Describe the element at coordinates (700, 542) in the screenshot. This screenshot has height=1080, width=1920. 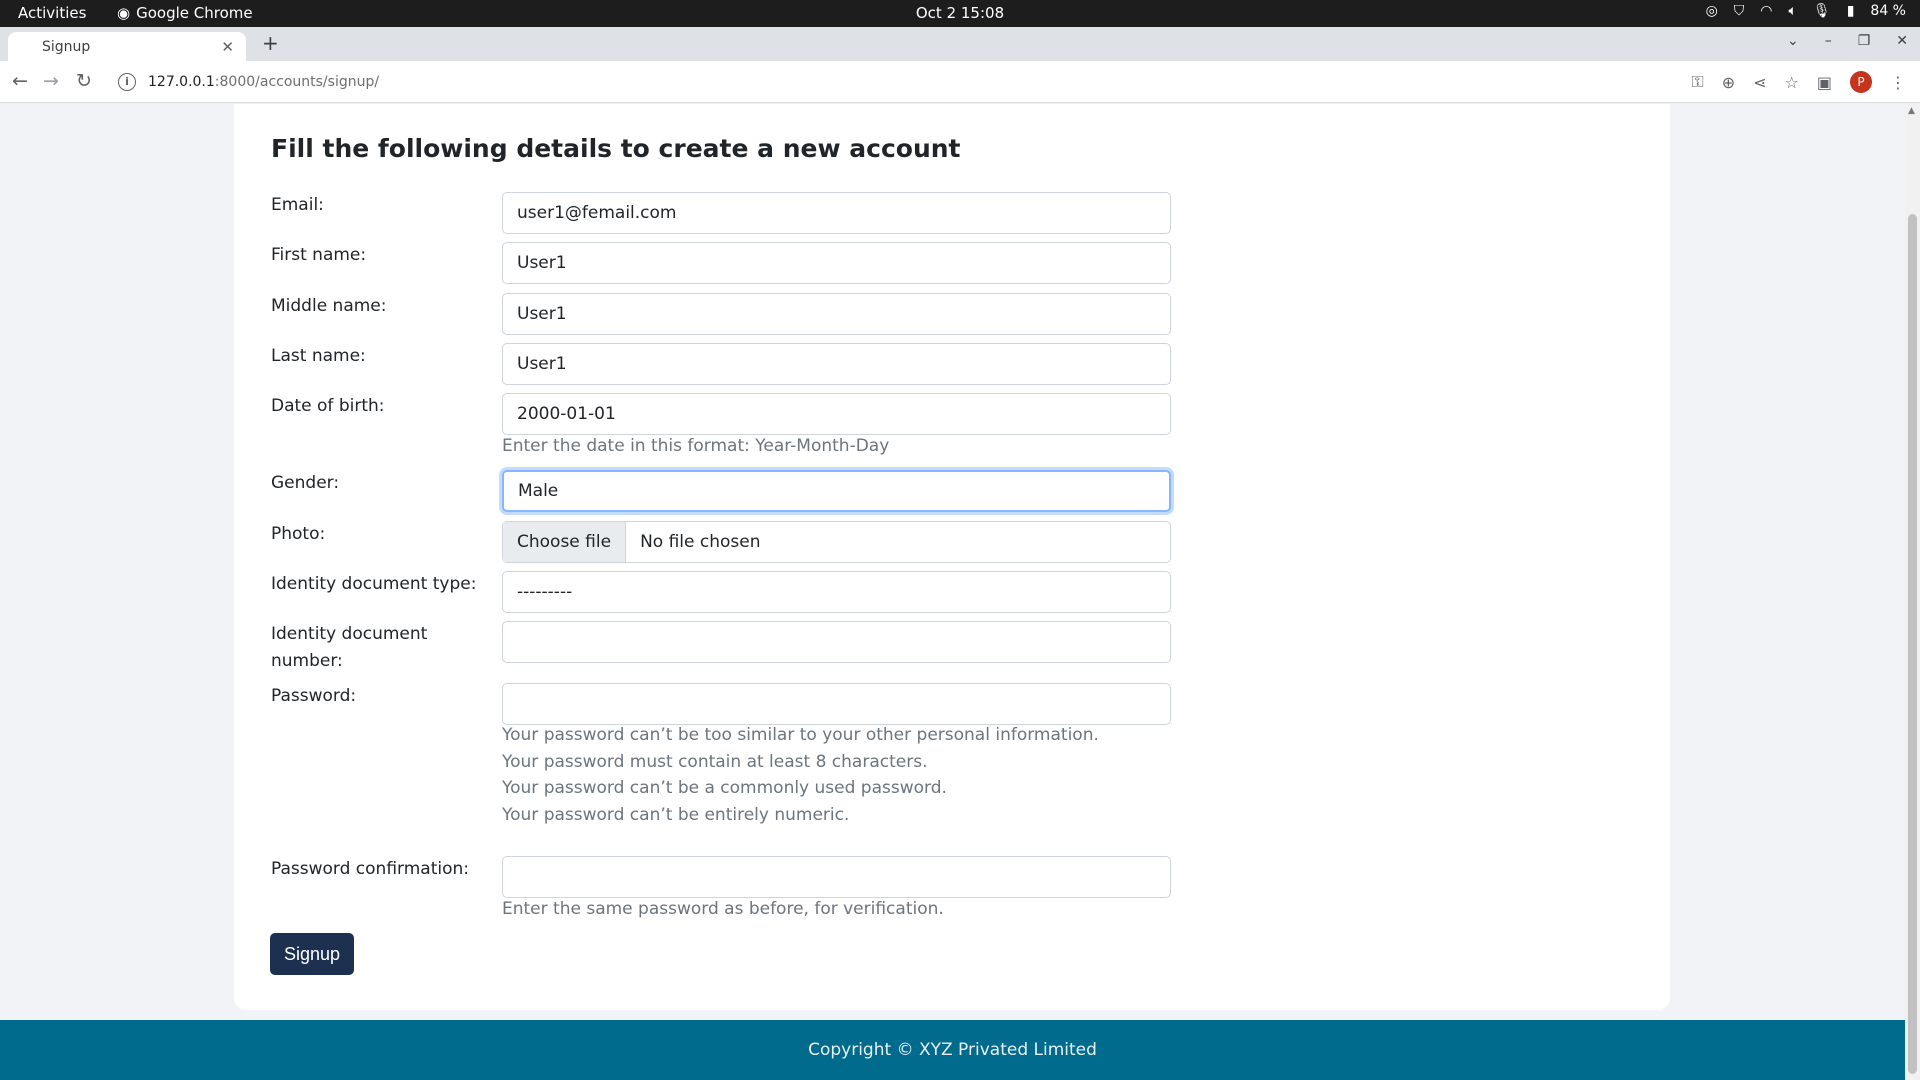
I see `file-status: No file chosen` at that location.